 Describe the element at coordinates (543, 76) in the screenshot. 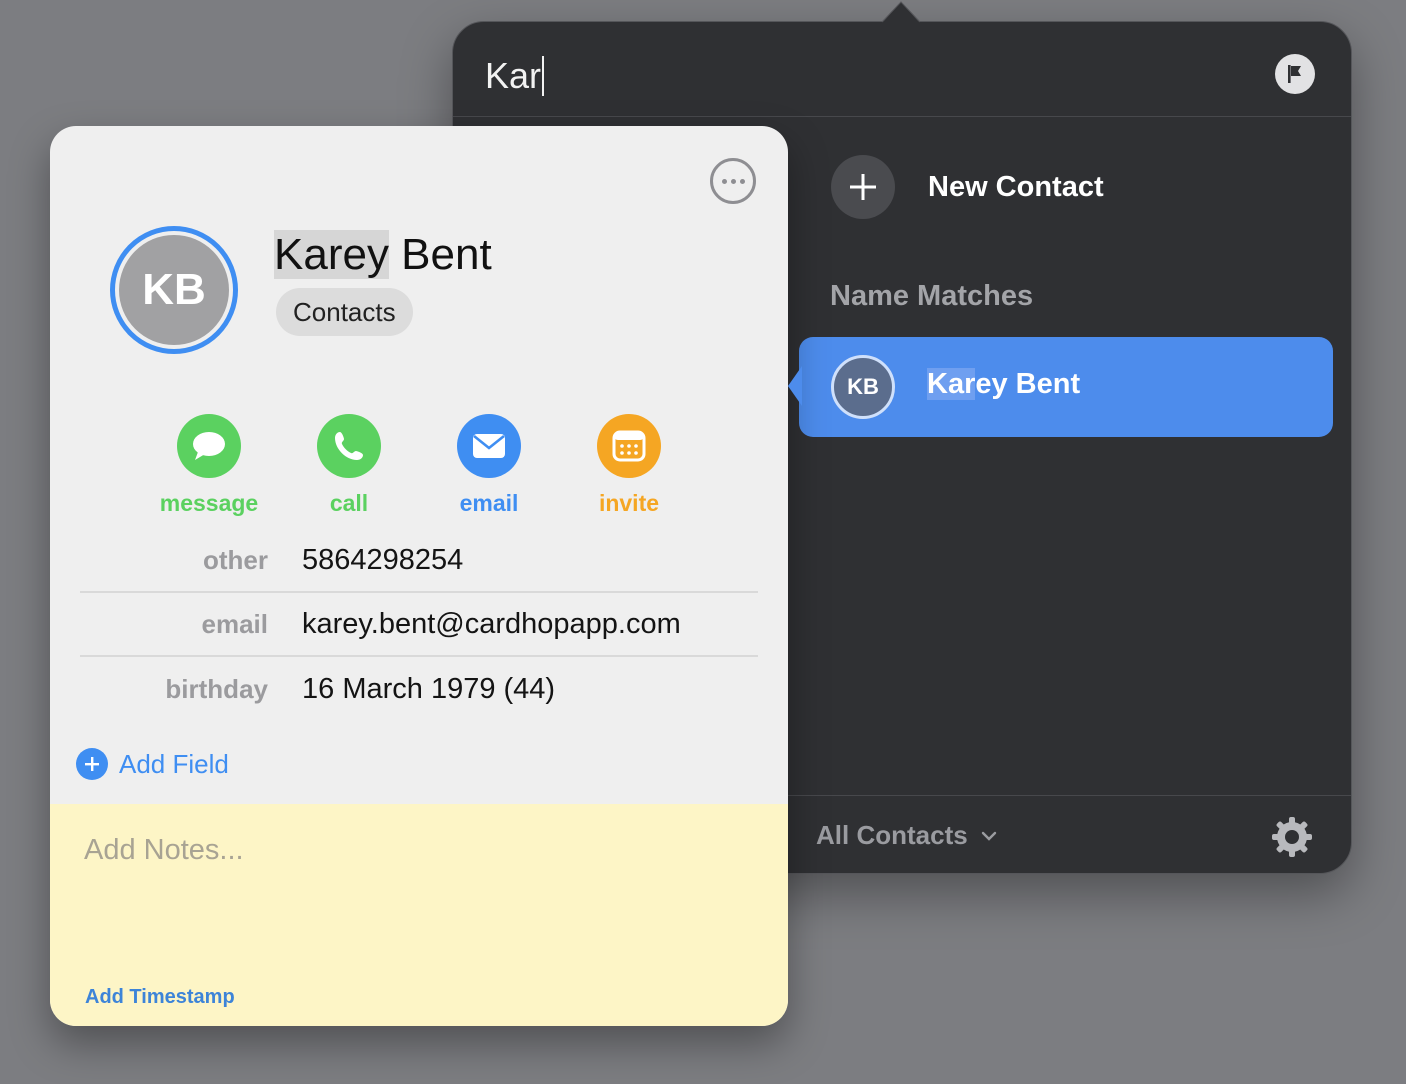

I see `text-caret` at that location.